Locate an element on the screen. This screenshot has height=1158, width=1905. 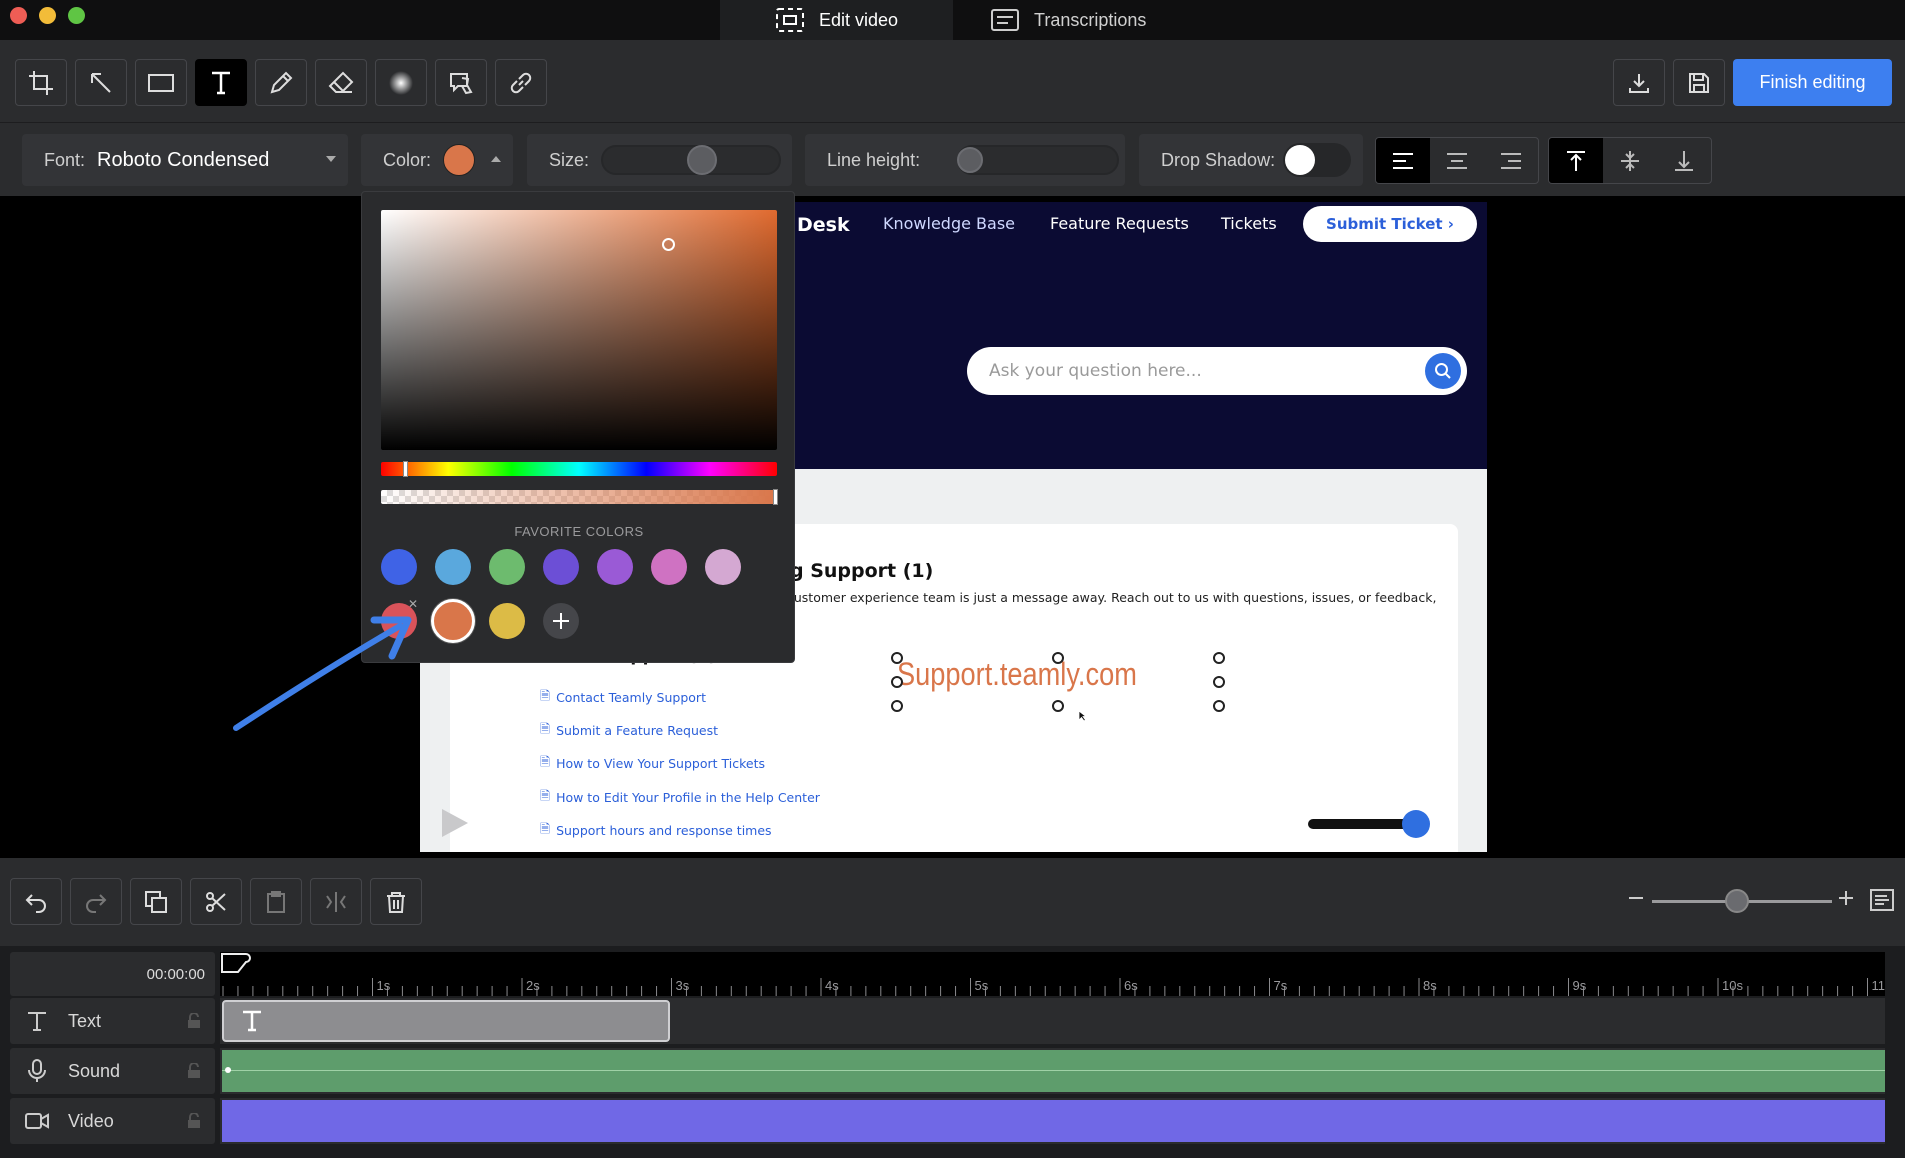
plus-icon is located at coordinates (561, 621).